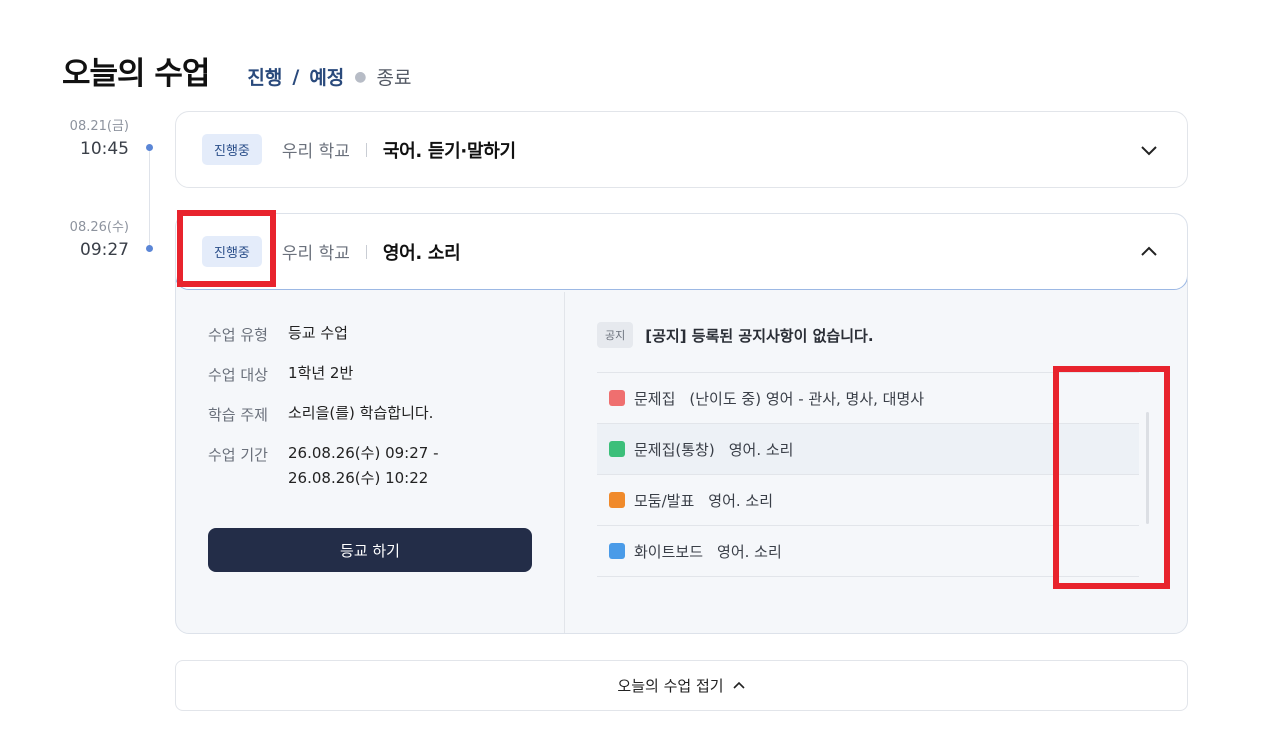  Describe the element at coordinates (1149, 150) in the screenshot. I see `chevron-down-icon` at that location.